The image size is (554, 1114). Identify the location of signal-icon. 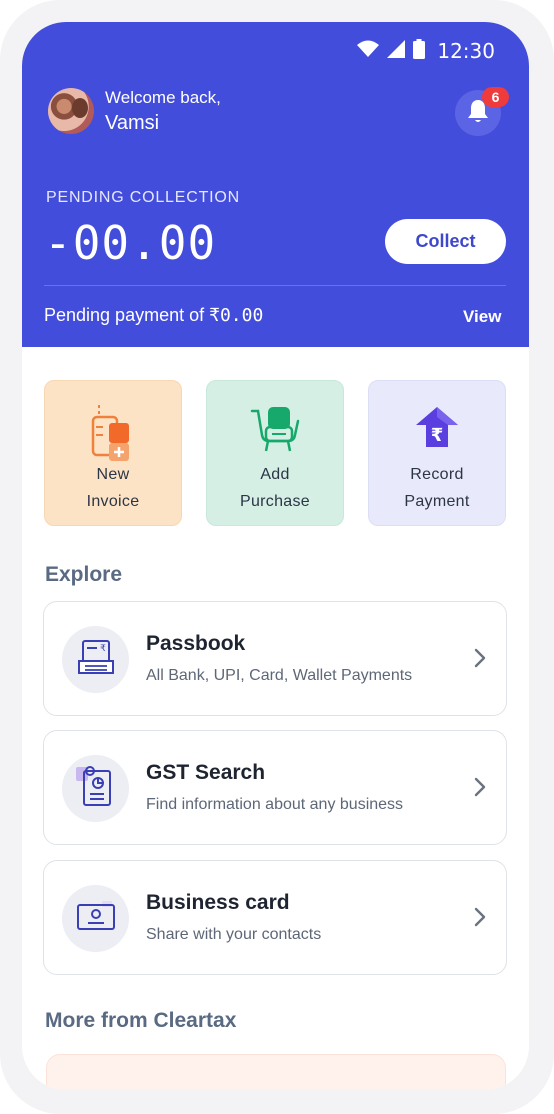
(396, 51).